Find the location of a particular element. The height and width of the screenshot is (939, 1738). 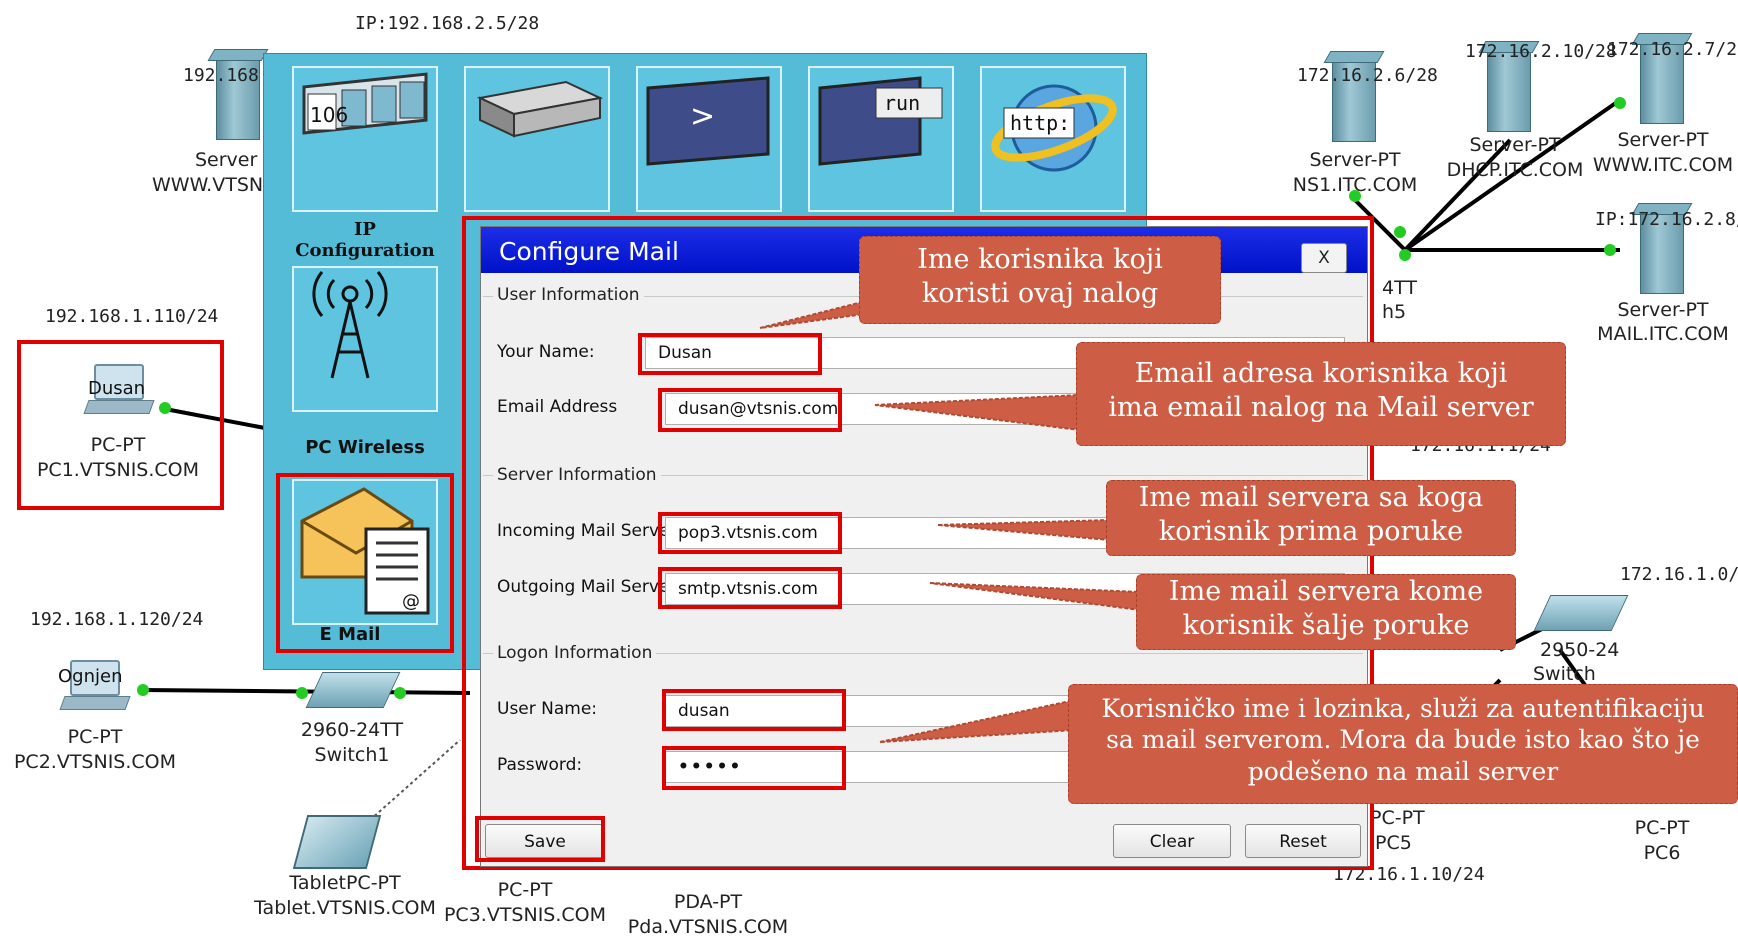

callout-incoming-line1: Ime mail servera sa koga is located at coordinates (1311, 497).